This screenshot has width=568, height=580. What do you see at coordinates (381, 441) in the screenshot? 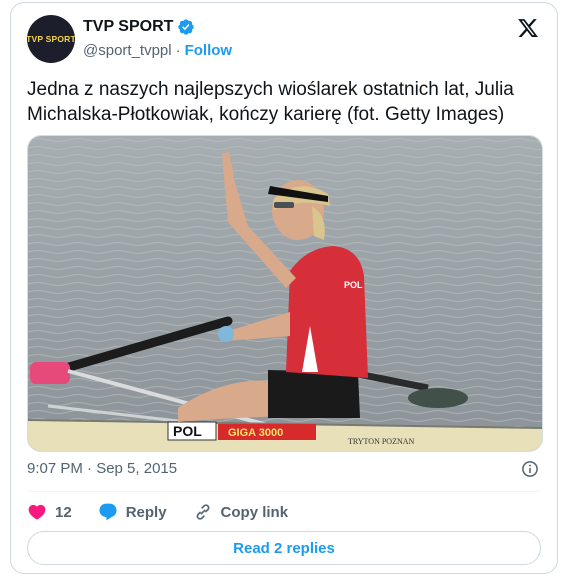
I see `boat-maker-text: TRYTON POZNAN` at bounding box center [381, 441].